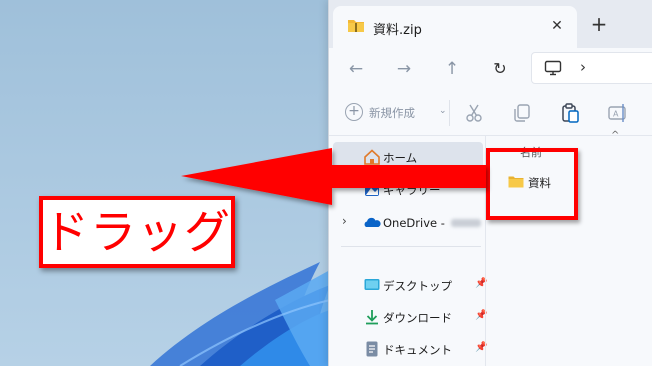 This screenshot has width=652, height=366. I want to click on desktop-icon, so click(372, 284).